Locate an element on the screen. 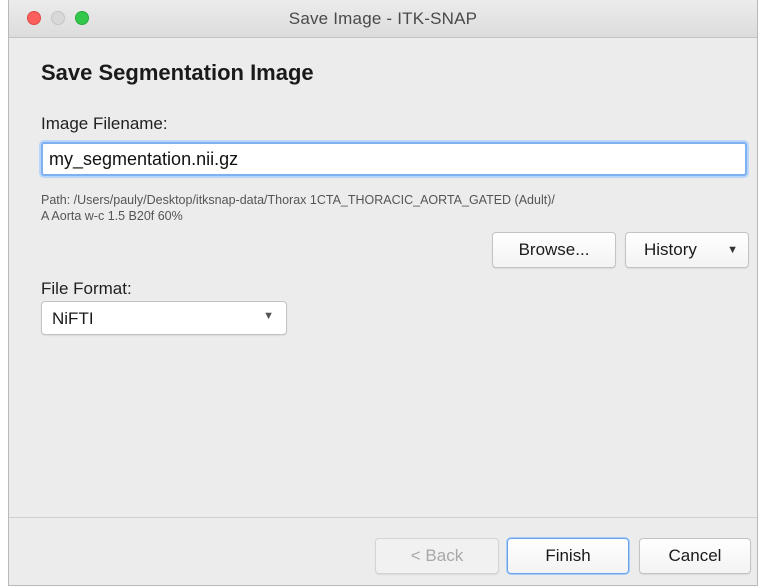 Image resolution: width=766 pixels, height=588 pixels. footer-divider is located at coordinates (383, 517).